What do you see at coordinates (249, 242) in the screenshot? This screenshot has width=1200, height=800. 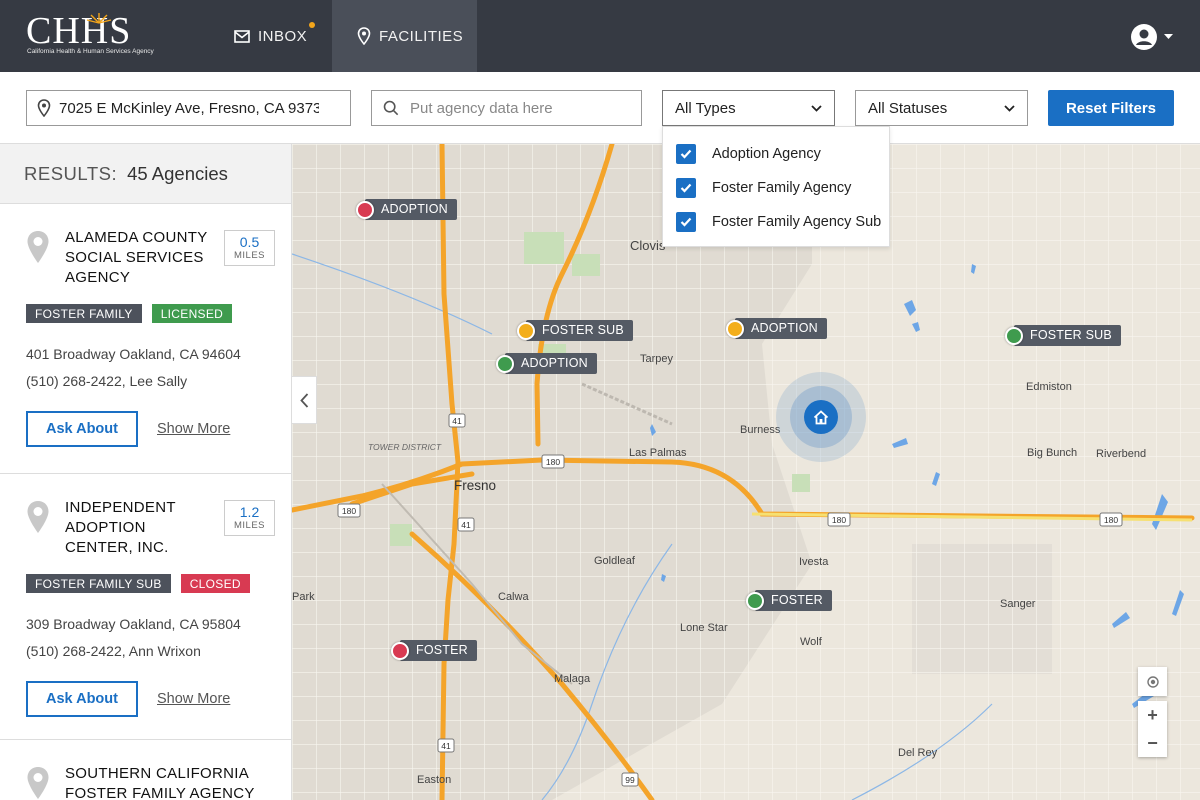 I see `distance-value: 0.5` at bounding box center [249, 242].